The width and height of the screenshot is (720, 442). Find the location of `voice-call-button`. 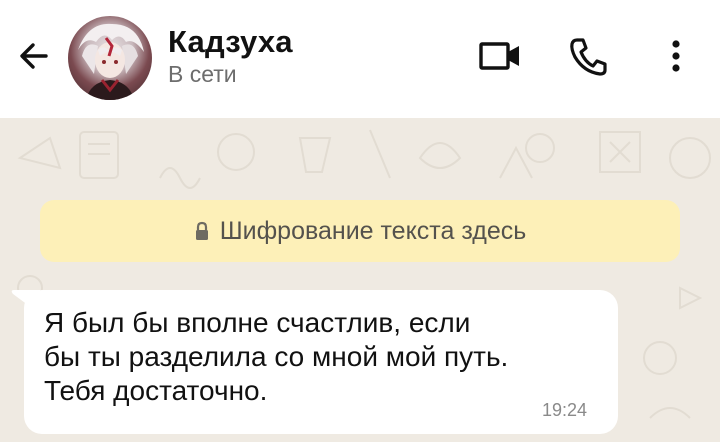

voice-call-button is located at coordinates (588, 56).